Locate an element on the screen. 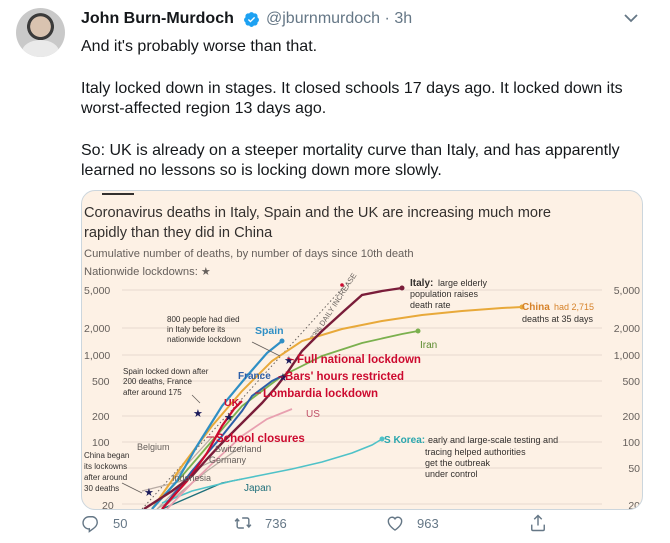  tweet-paragraph: And it's probably worse than that. is located at coordinates (199, 46).